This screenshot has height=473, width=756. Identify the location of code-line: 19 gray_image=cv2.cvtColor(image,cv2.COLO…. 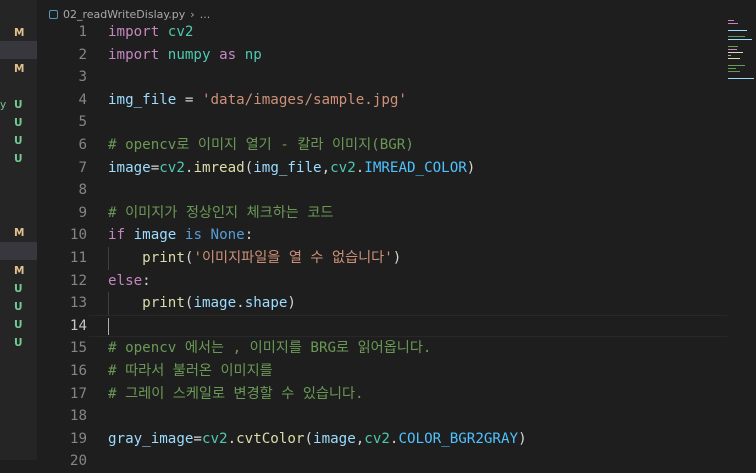
(377, 439).